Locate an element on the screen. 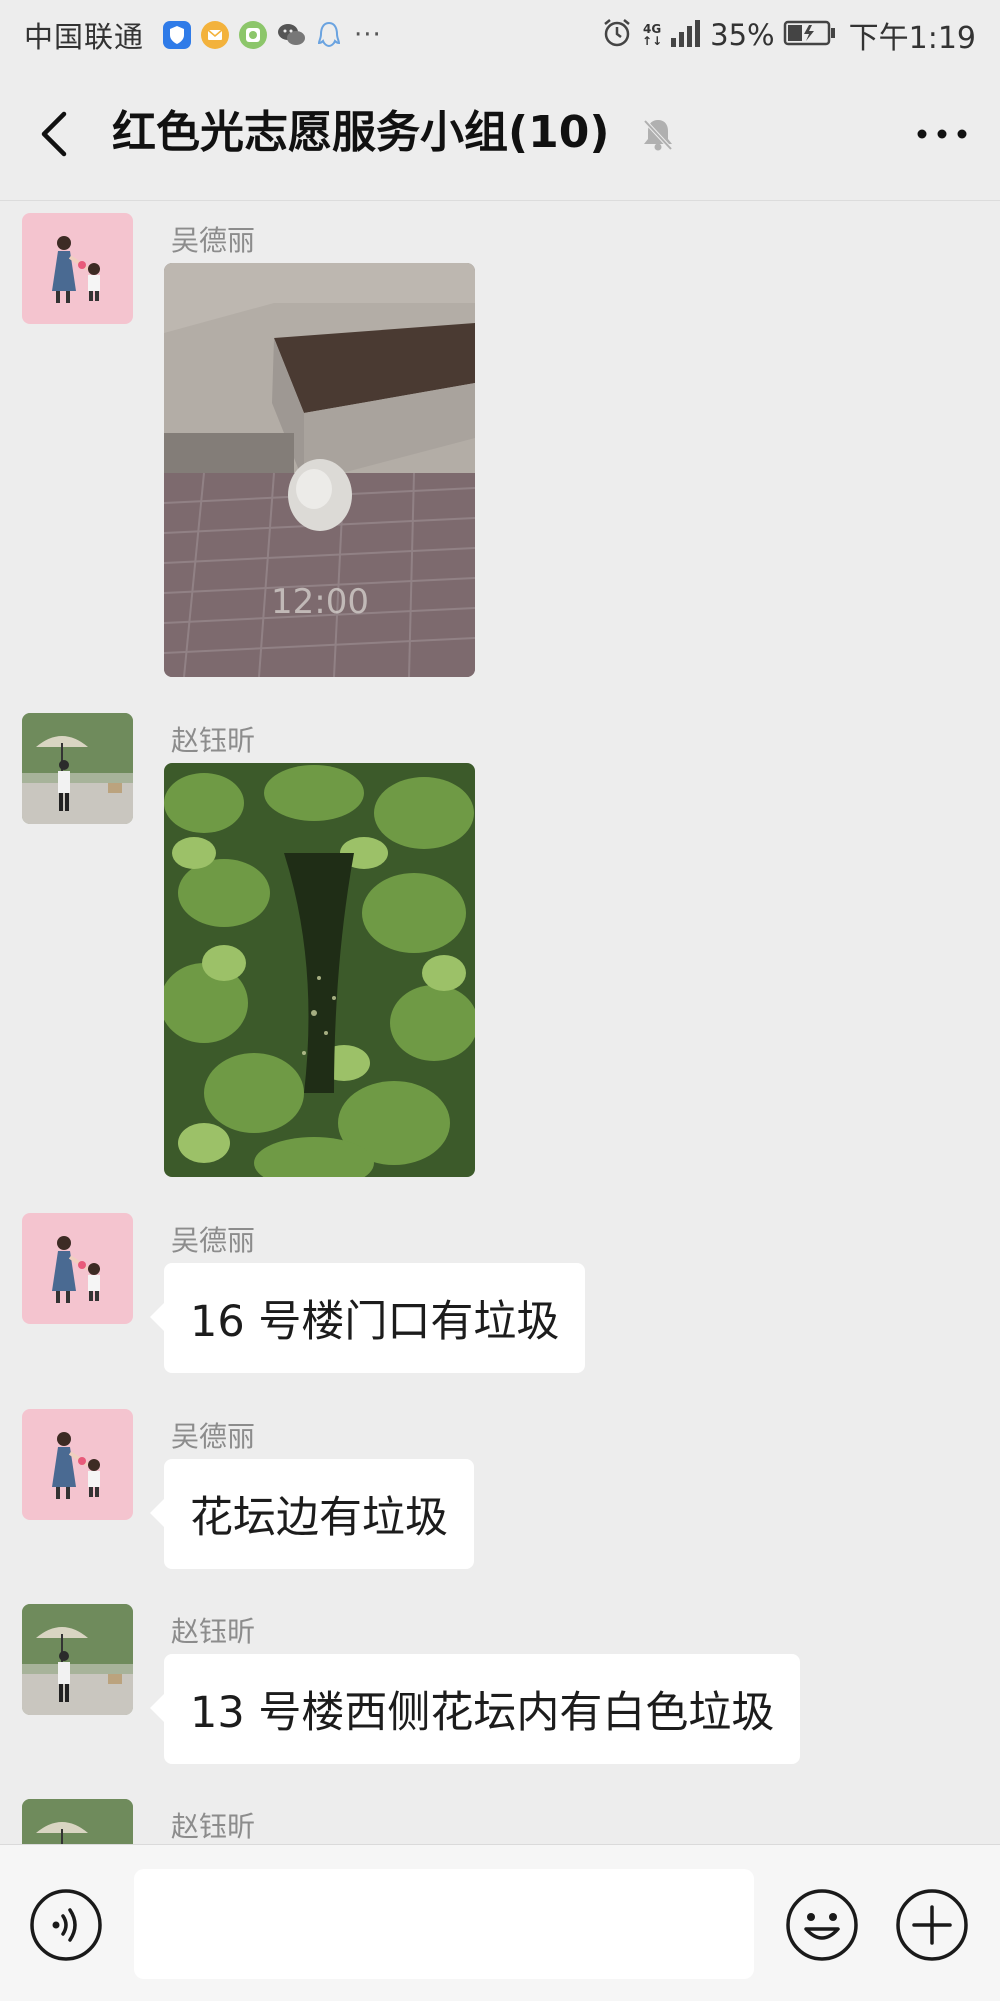 The width and height of the screenshot is (1000, 2001). voice-icon is located at coordinates (66, 1925).